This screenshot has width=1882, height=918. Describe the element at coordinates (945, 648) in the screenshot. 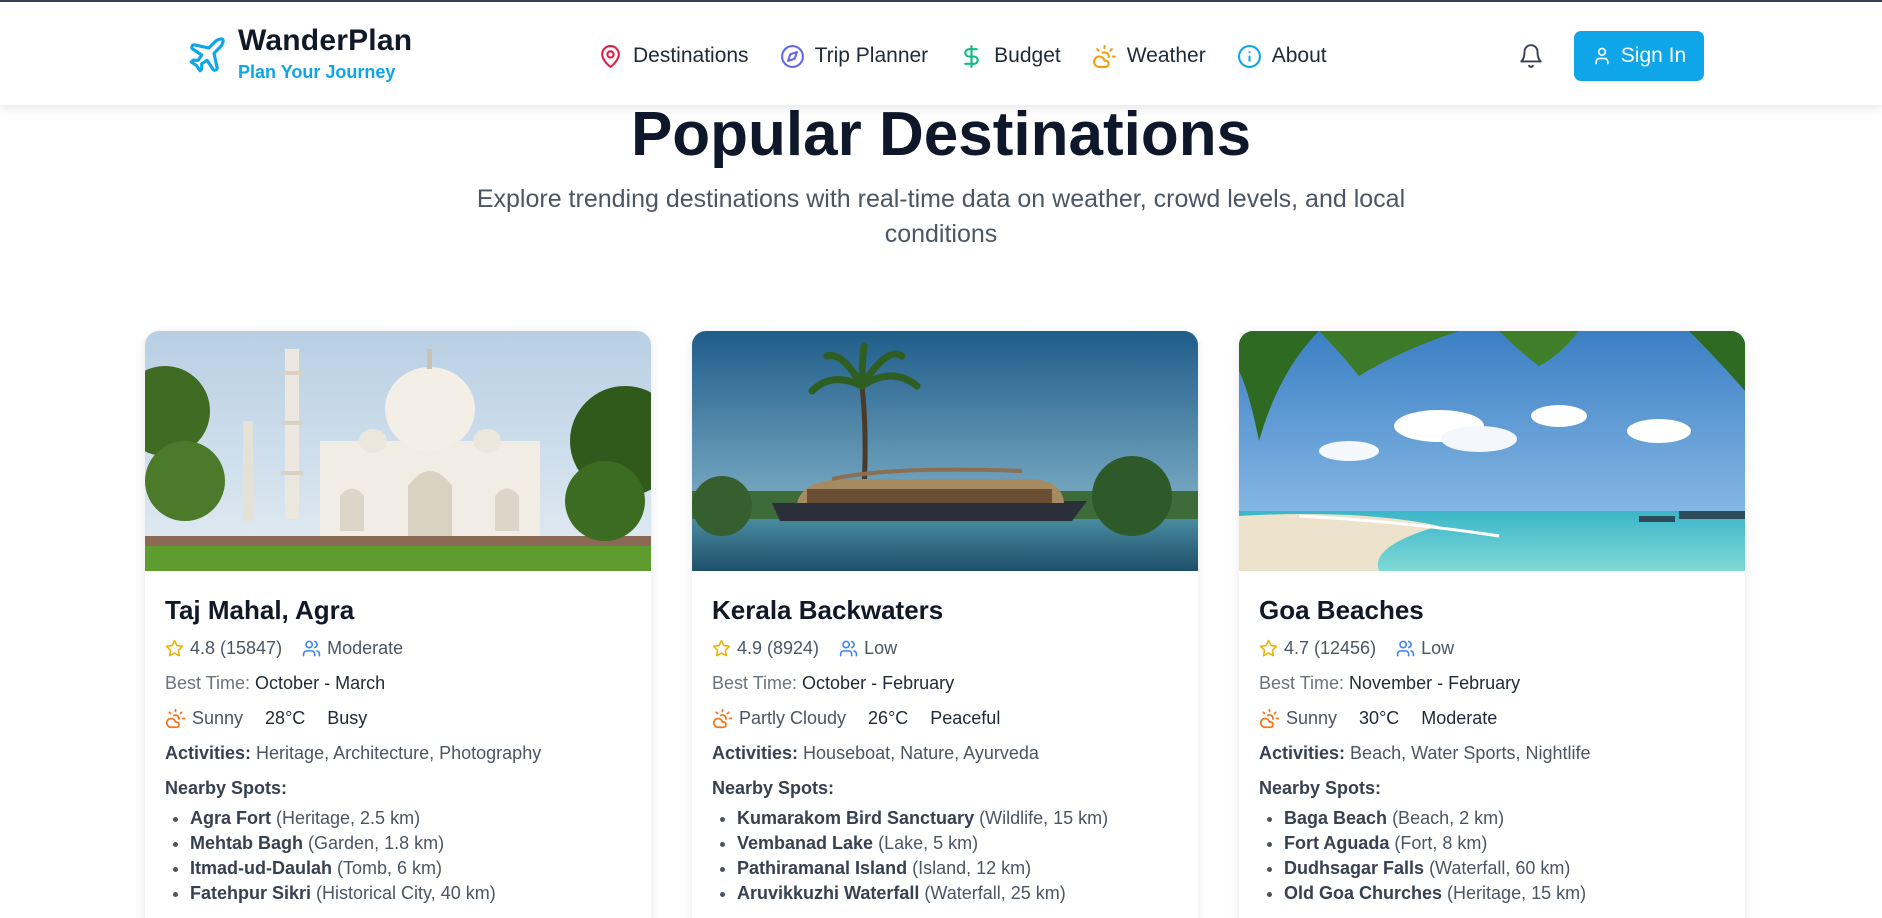

I see `rating-row: 4.9 (8924) Low` at that location.